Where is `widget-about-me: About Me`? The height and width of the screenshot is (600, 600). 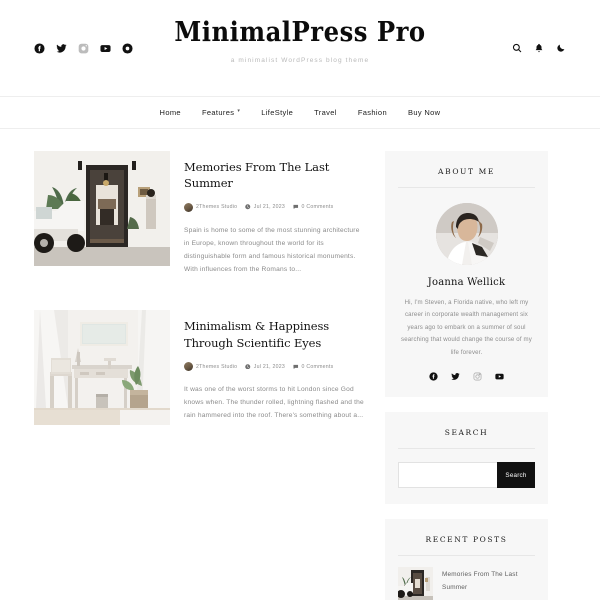 widget-about-me: About Me is located at coordinates (466, 274).